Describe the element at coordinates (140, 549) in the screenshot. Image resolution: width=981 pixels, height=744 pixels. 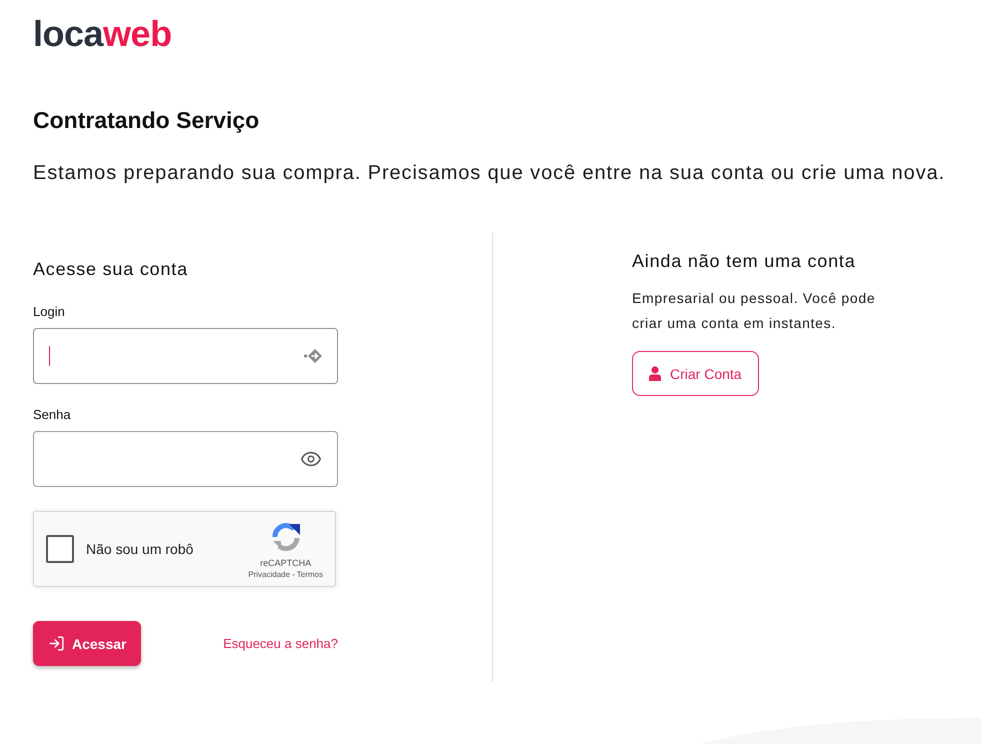
I see `captcha-label: Não sou um robô` at that location.